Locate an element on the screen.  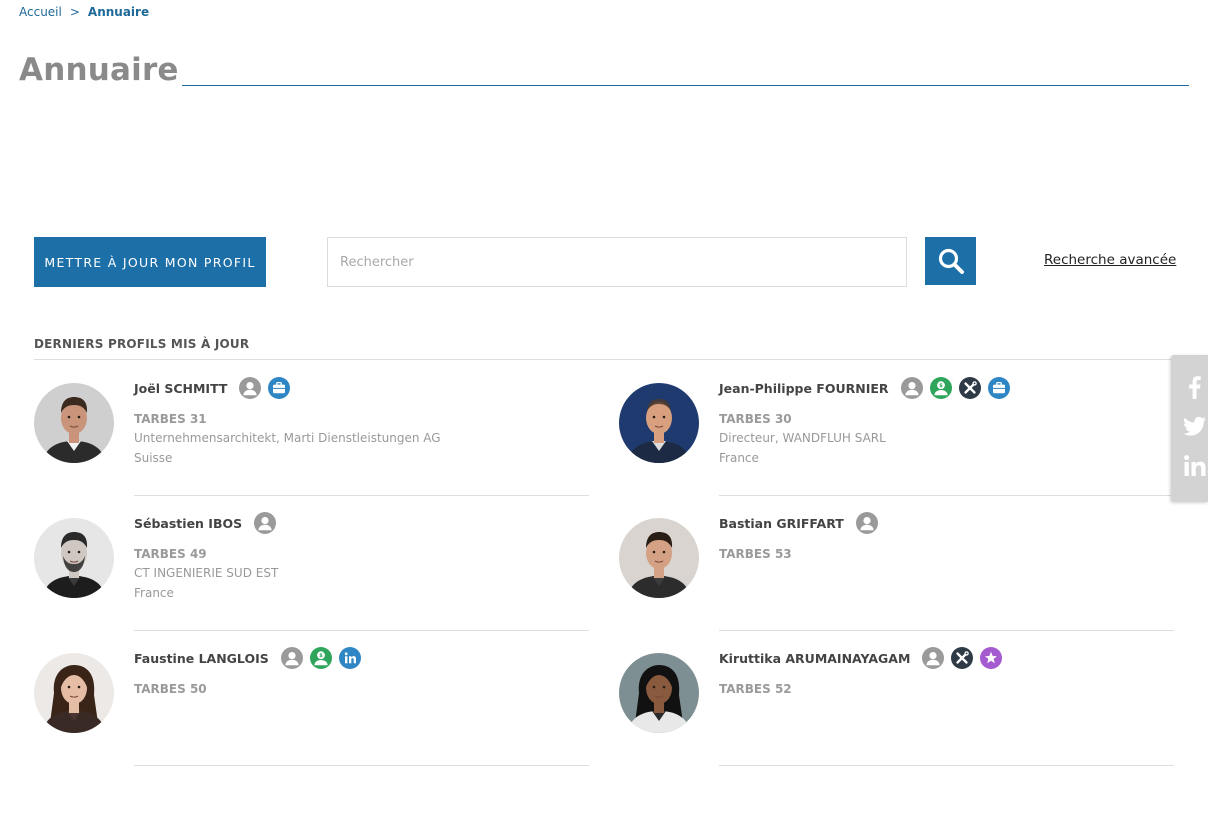
profile-name-row: Sébastien IBOS is located at coordinates (205, 523).